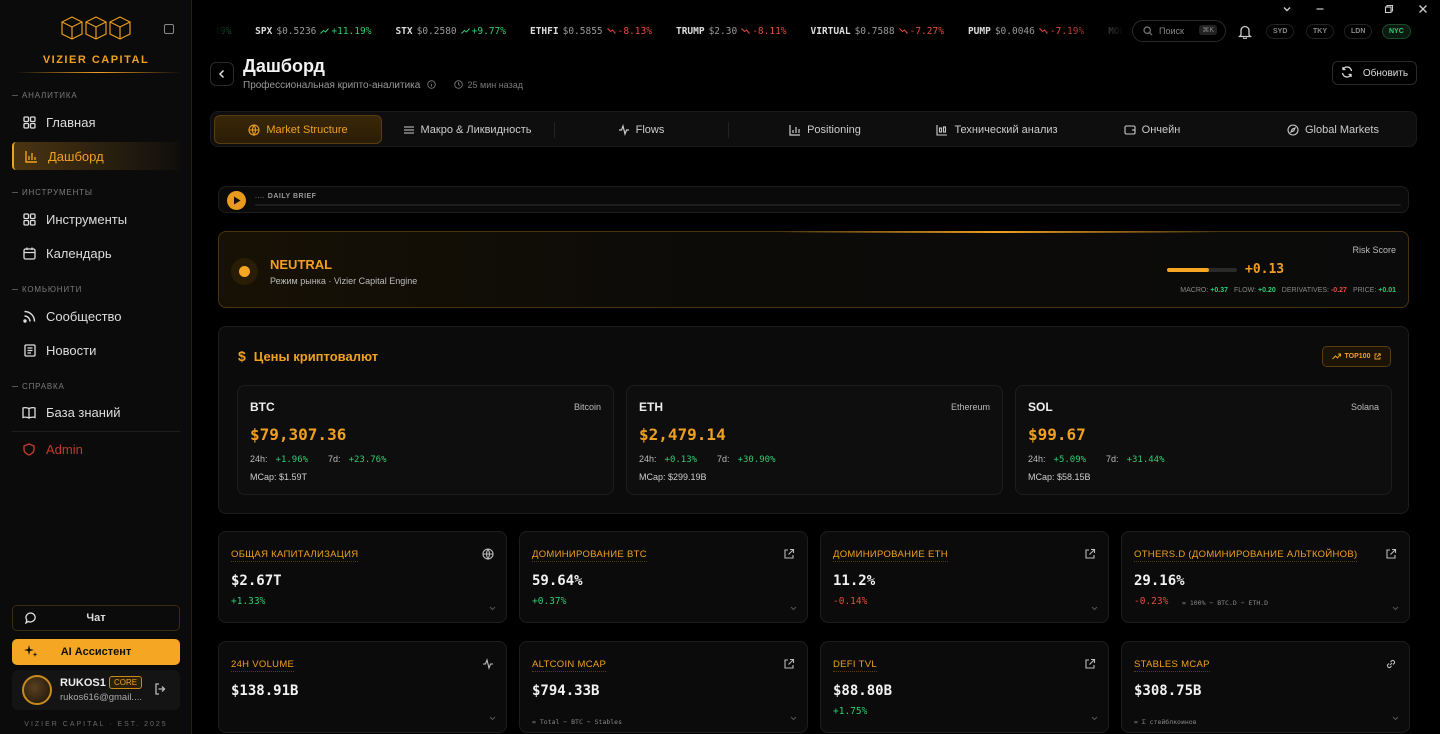  Describe the element at coordinates (1130, 129) in the screenshot. I see `wallet-icon` at that location.